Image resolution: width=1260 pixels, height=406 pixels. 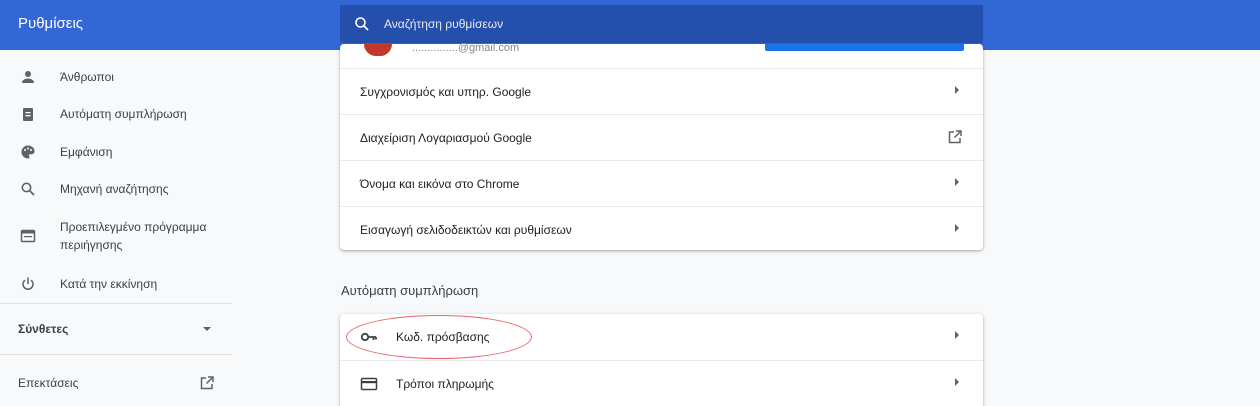 What do you see at coordinates (443, 337) in the screenshot?
I see `row-label: Κωδ. πρόσβασης` at bounding box center [443, 337].